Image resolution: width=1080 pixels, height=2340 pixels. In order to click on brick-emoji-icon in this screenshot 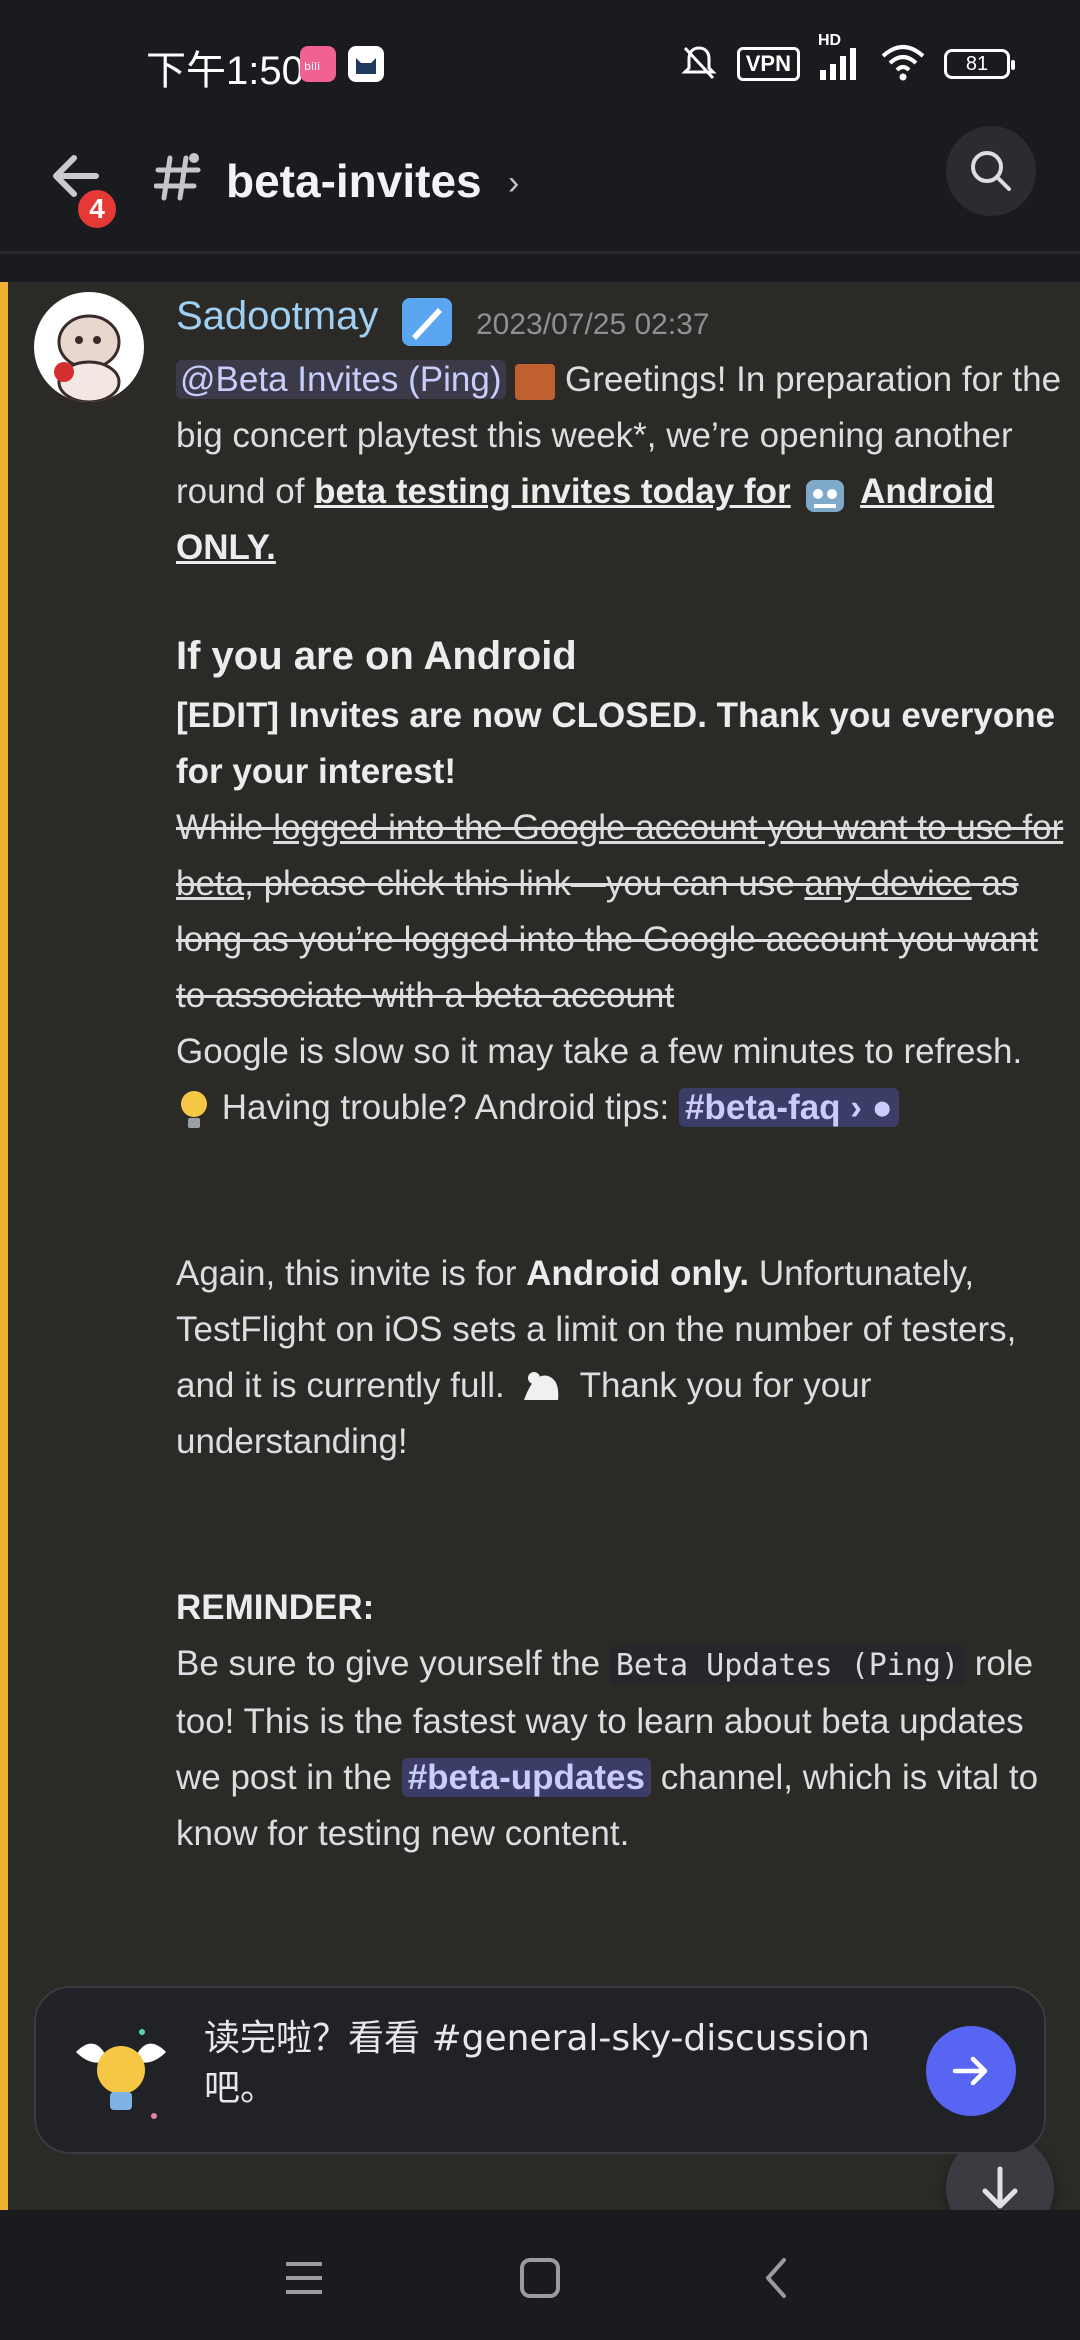, I will do `click(535, 381)`.